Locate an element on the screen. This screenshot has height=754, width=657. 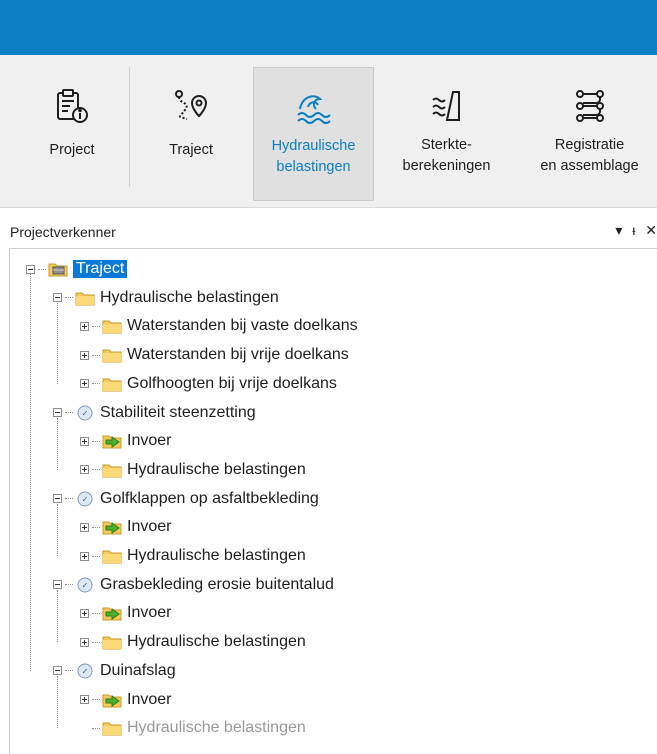
tree-node: Waterstanden bij vaste doelkans is located at coordinates (219, 326).